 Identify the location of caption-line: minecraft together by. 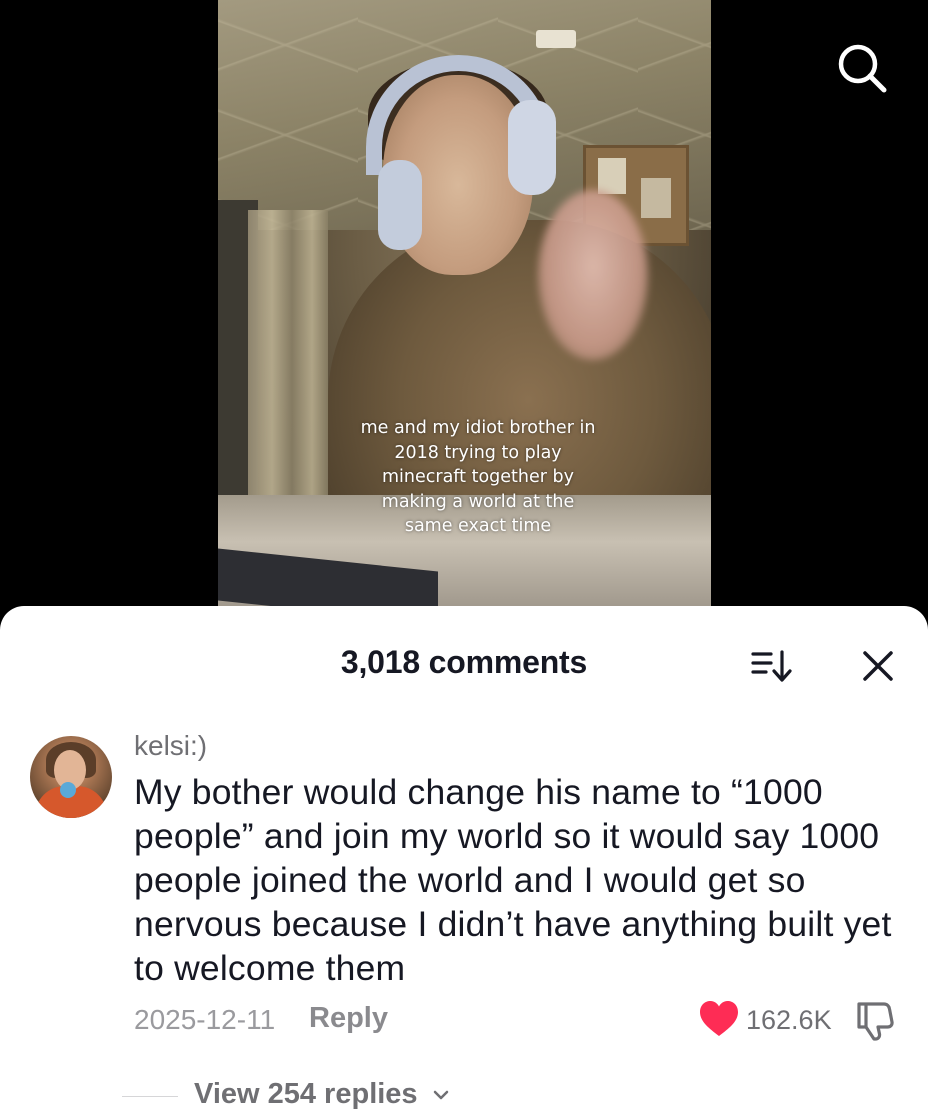
(478, 477).